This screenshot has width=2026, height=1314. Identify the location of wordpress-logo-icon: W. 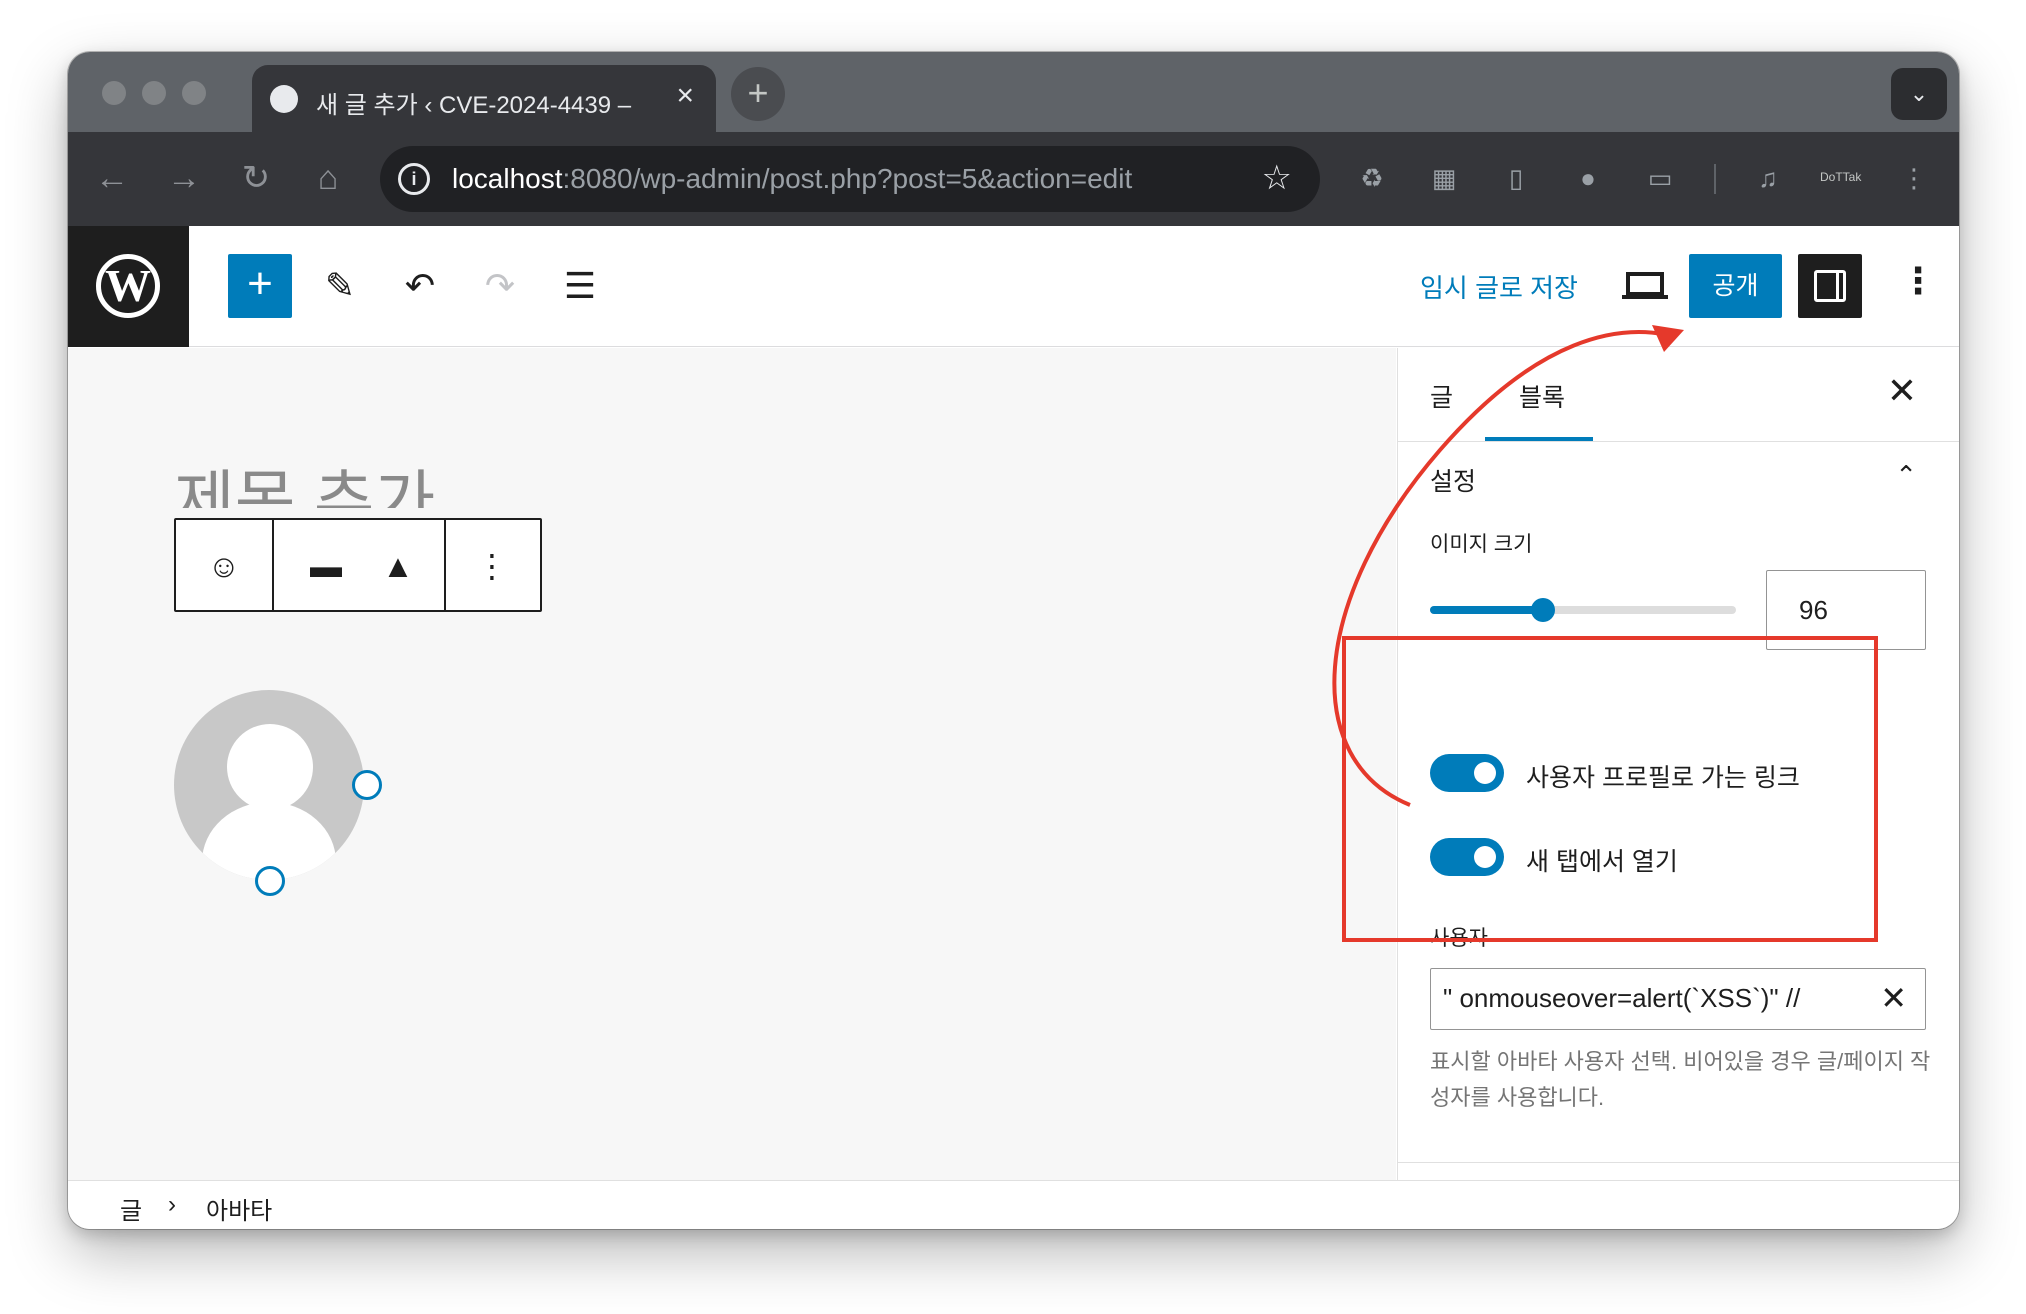
(128, 286).